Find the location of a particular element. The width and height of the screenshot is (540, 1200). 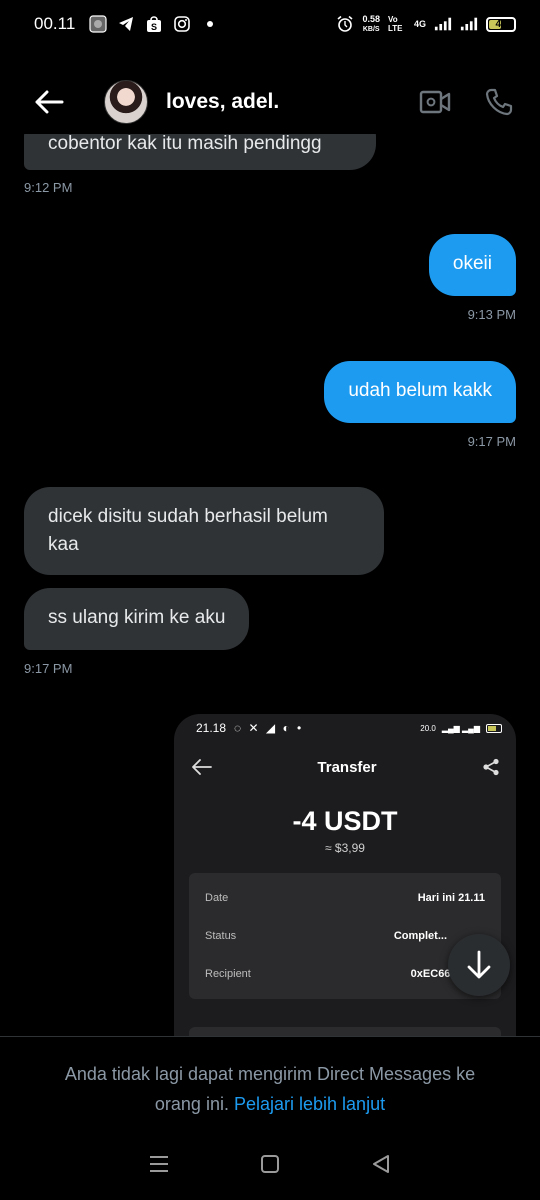

instagram-icon is located at coordinates (182, 24).